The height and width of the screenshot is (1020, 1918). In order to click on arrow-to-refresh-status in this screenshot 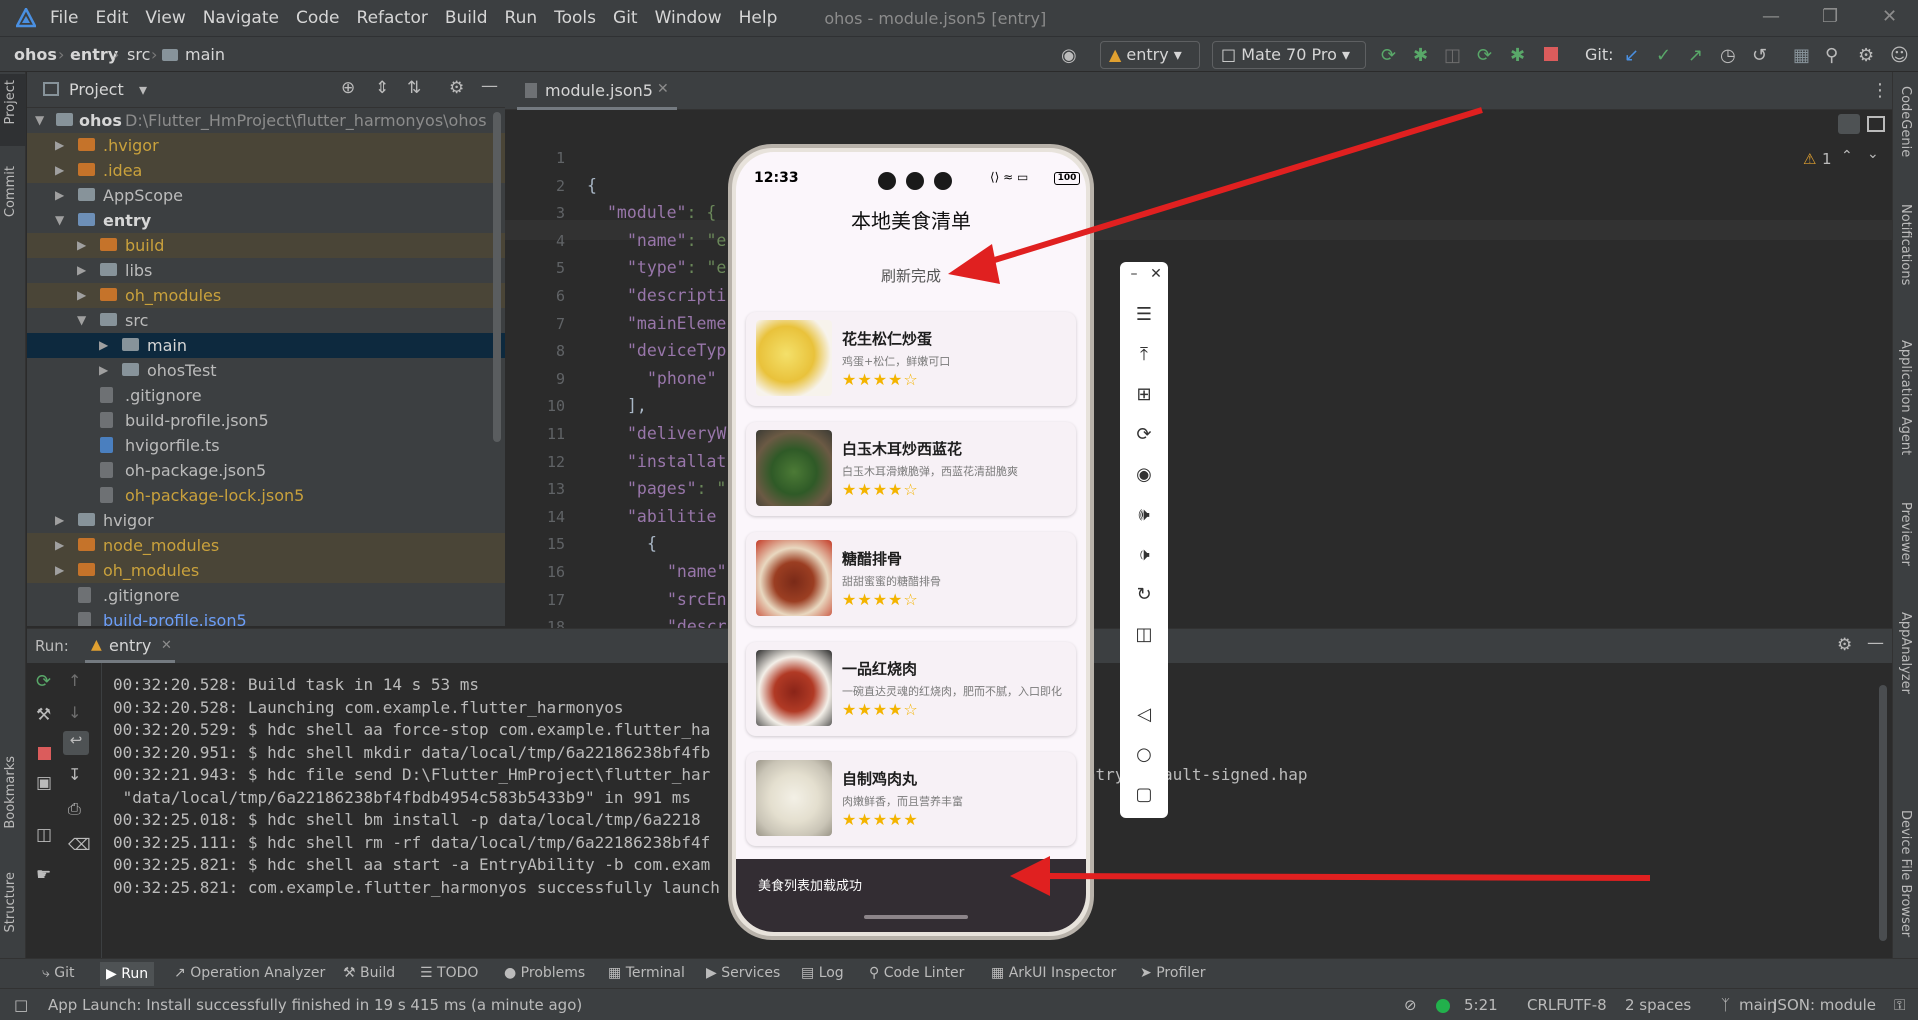, I will do `click(1215, 195)`.